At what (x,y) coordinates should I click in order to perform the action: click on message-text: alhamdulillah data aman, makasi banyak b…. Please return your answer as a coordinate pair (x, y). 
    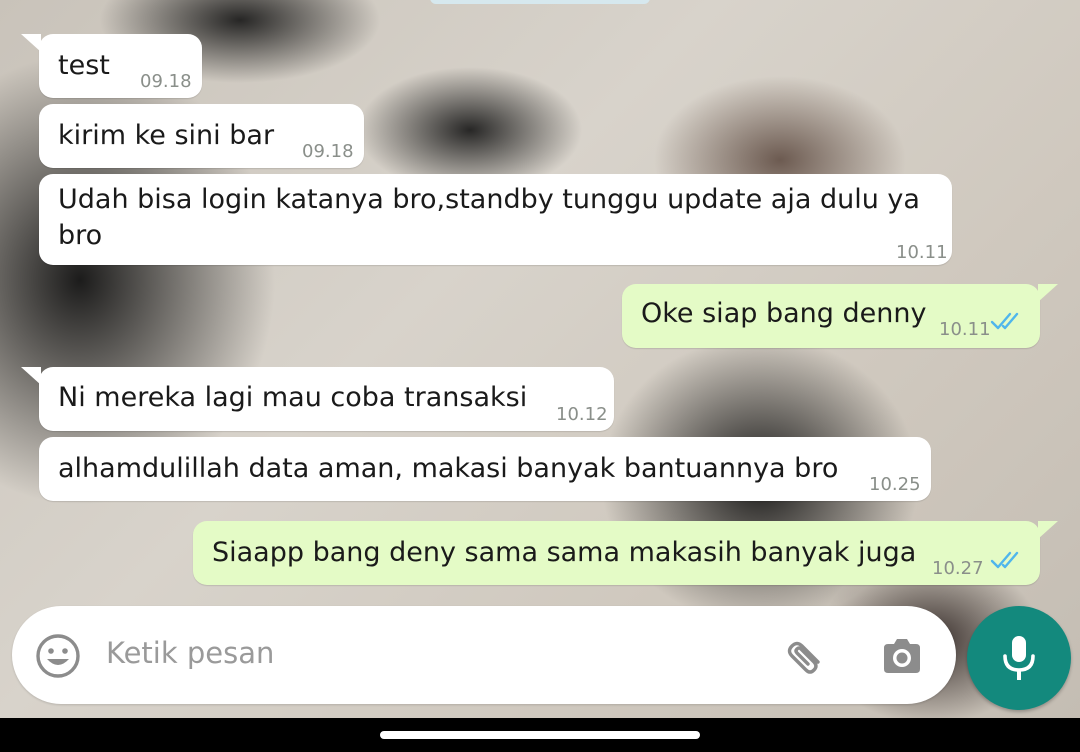
    Looking at the image, I should click on (448, 468).